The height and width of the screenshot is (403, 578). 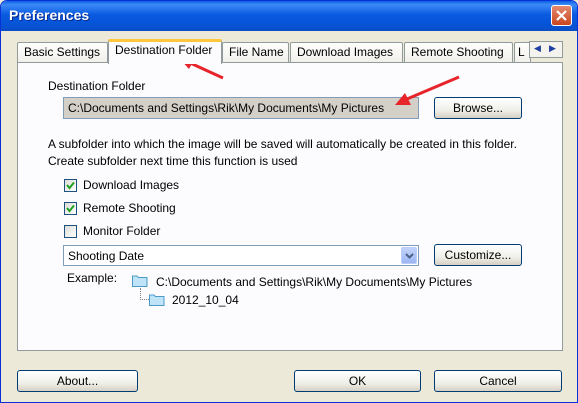 What do you see at coordinates (498, 381) in the screenshot?
I see `cancel-button: Cancel` at bounding box center [498, 381].